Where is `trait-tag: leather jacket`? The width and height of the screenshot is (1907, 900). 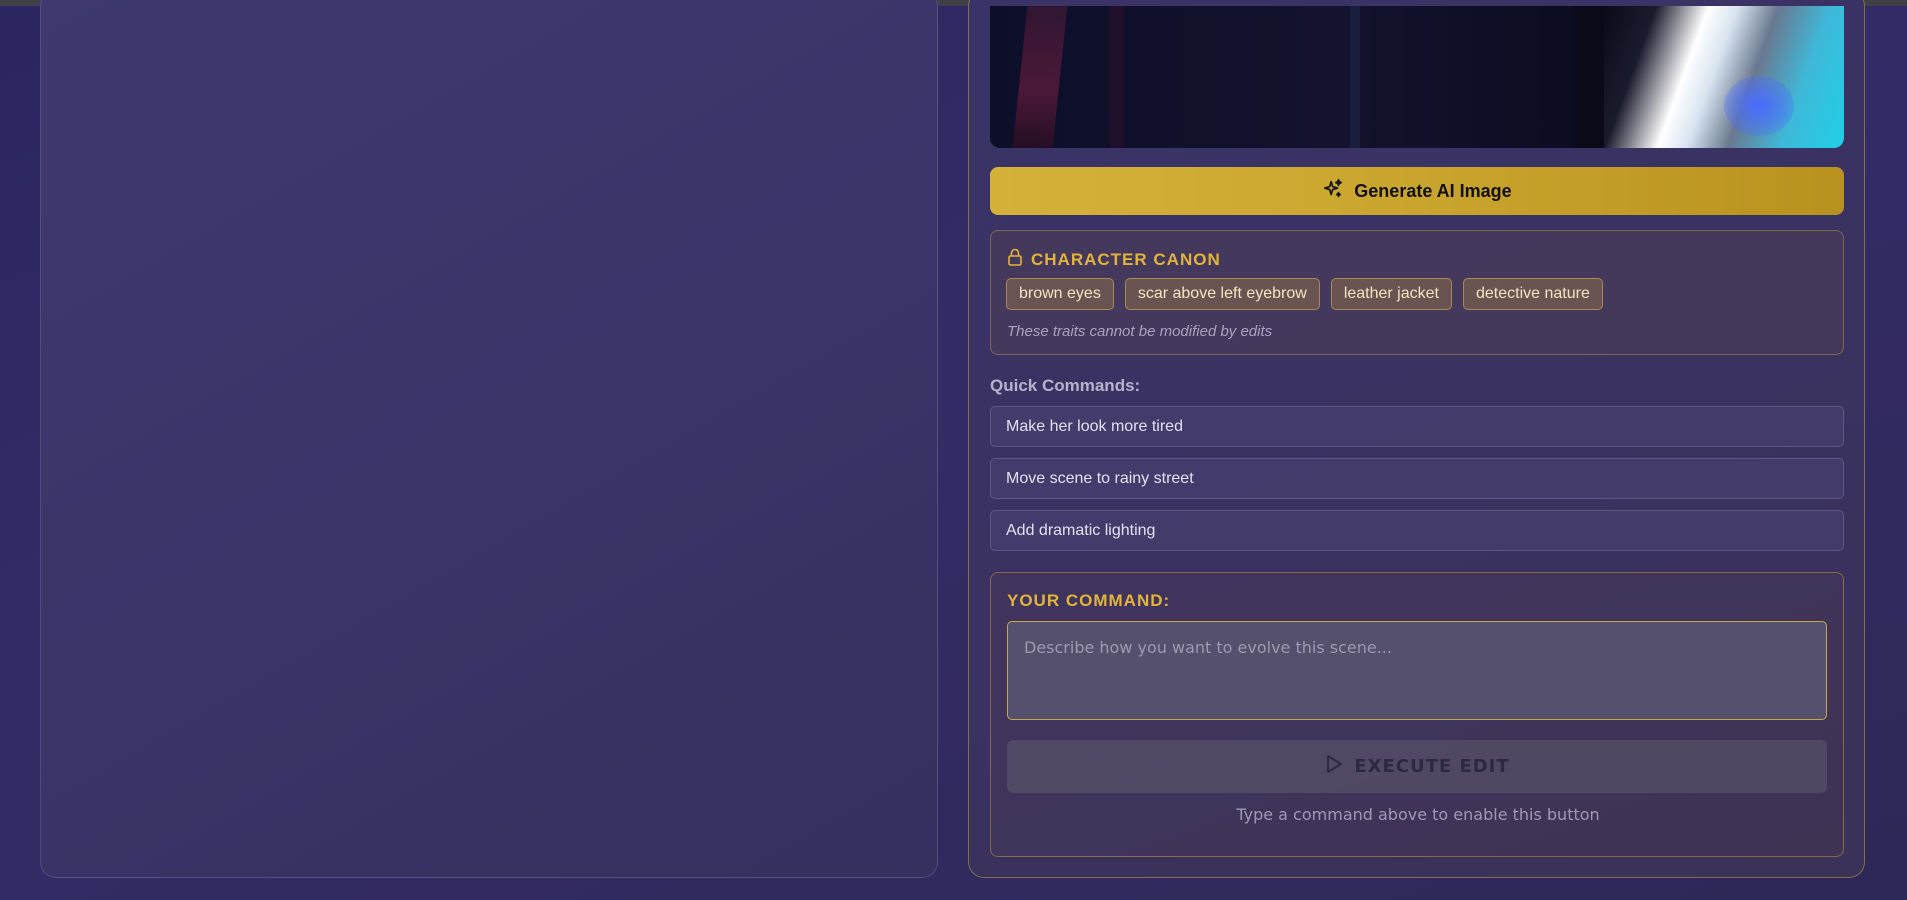
trait-tag: leather jacket is located at coordinates (1391, 294).